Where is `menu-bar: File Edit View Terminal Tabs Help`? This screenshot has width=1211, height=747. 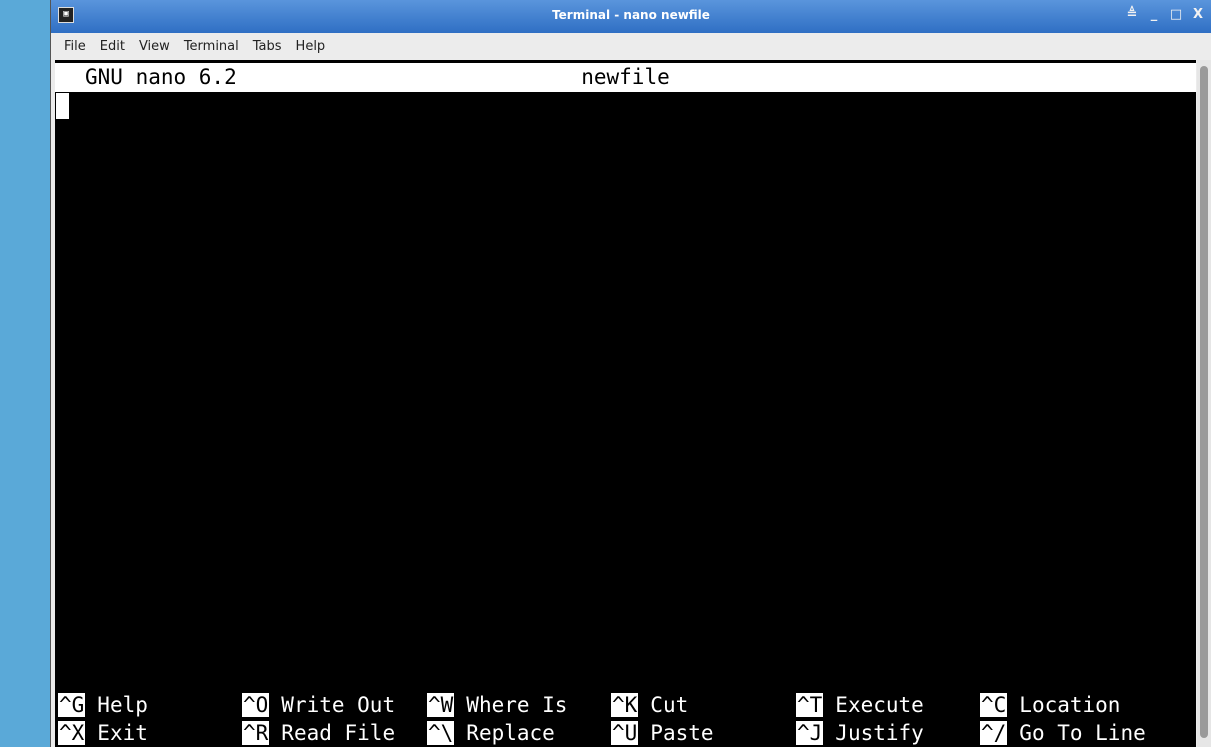 menu-bar: File Edit View Terminal Tabs Help is located at coordinates (631, 46).